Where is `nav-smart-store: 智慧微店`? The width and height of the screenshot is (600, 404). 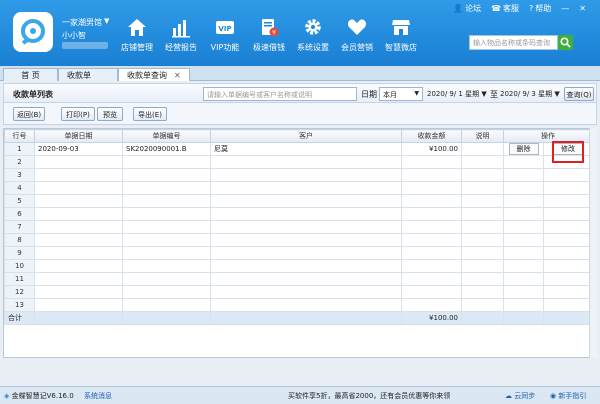
nav-smart-store: 智慧微店 is located at coordinates (401, 36).